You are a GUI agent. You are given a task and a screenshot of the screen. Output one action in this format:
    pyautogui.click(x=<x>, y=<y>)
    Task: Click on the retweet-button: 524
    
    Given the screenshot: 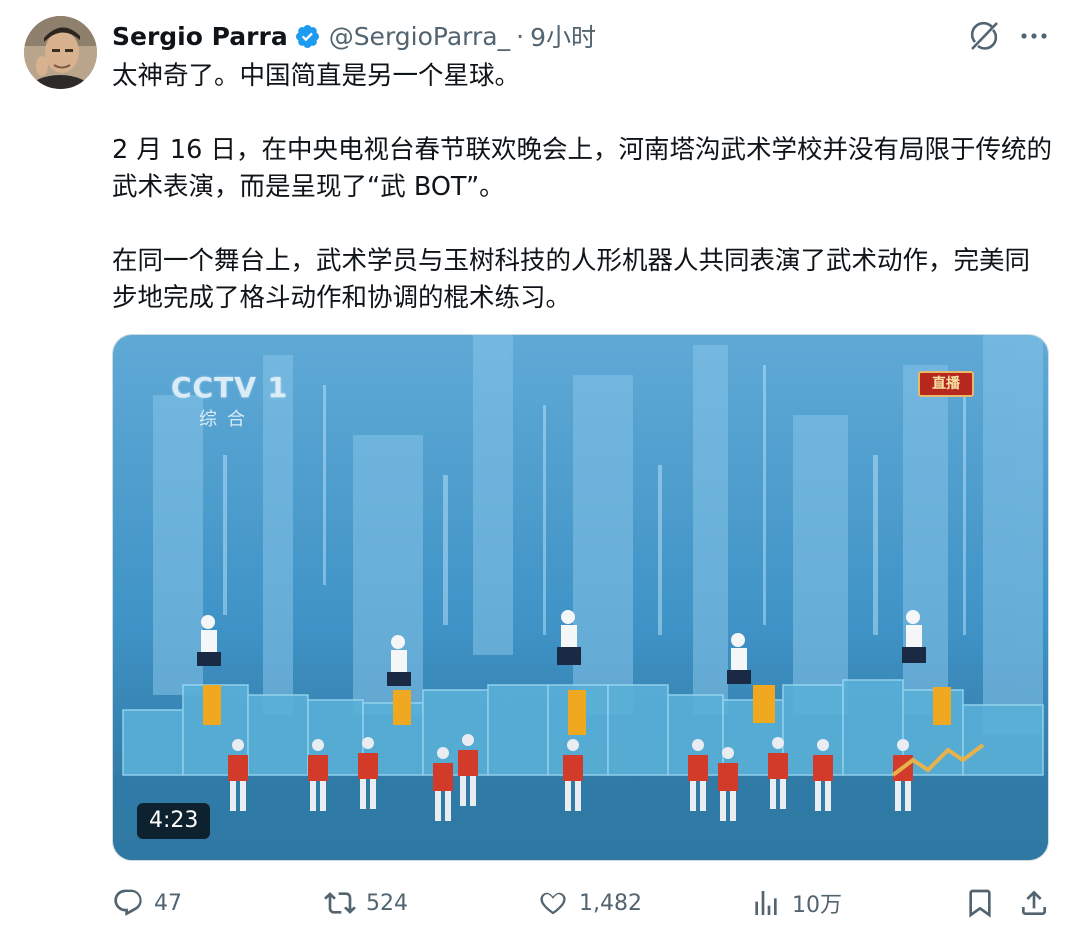 What is the action you would take?
    pyautogui.click(x=366, y=903)
    